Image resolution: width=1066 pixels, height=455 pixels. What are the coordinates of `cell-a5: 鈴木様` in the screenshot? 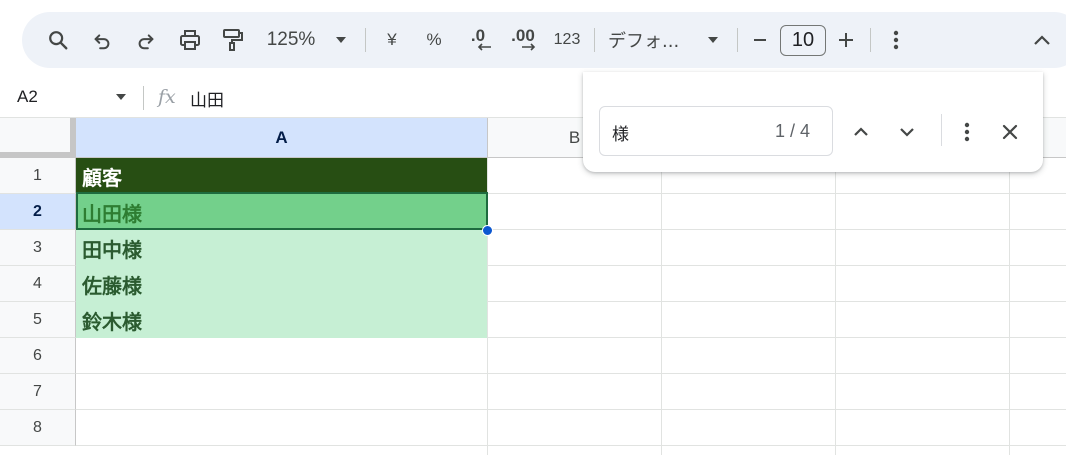 It's located at (281, 320).